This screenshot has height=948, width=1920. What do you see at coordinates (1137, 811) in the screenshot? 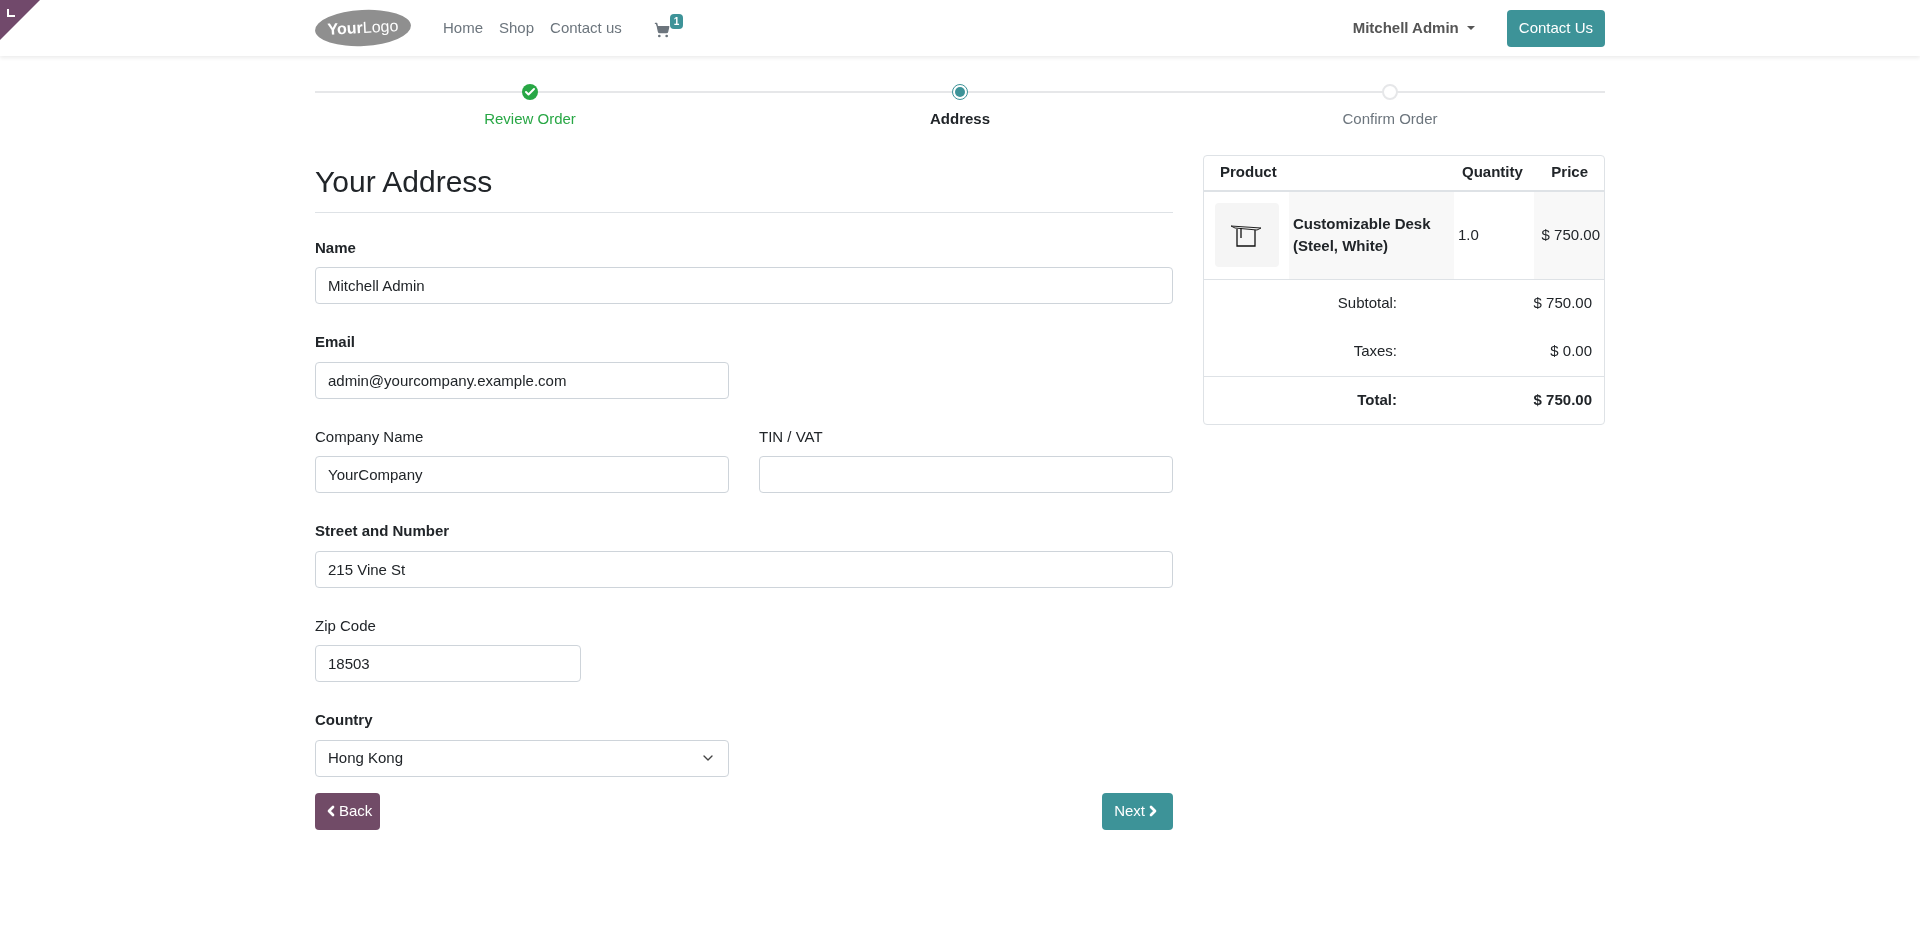
I see `next-button: Next` at bounding box center [1137, 811].